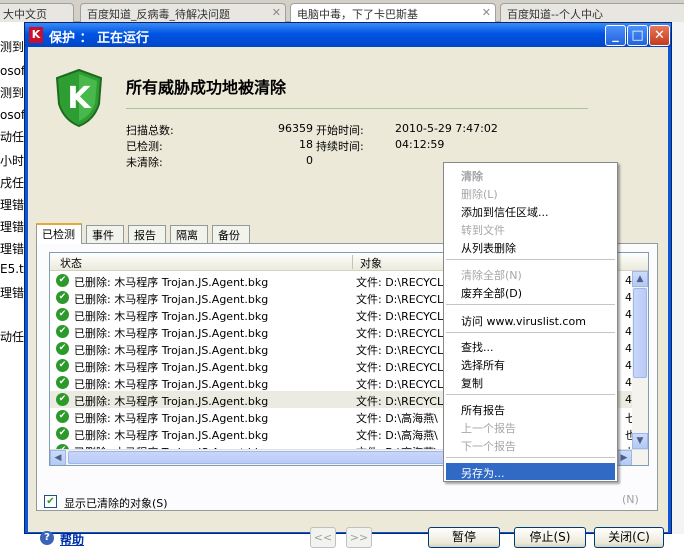 The width and height of the screenshot is (684, 552). What do you see at coordinates (12, 93) in the screenshot?
I see `bg-text: 测到` at bounding box center [12, 93].